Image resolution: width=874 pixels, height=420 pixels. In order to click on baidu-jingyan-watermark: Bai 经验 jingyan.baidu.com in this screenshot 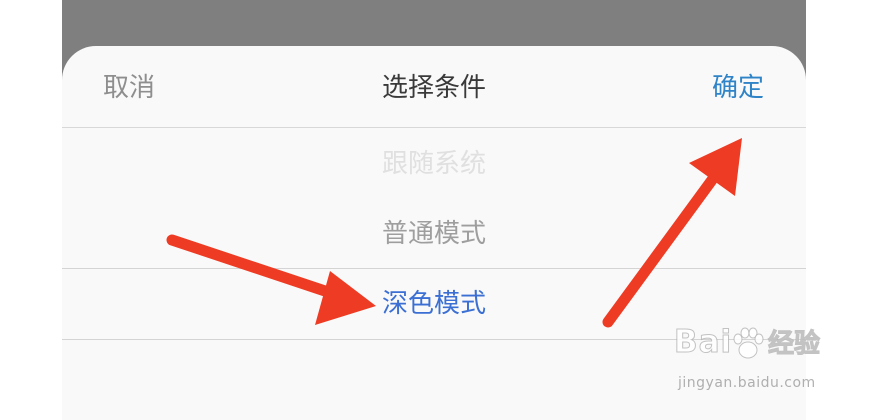, I will do `click(752, 362)`.